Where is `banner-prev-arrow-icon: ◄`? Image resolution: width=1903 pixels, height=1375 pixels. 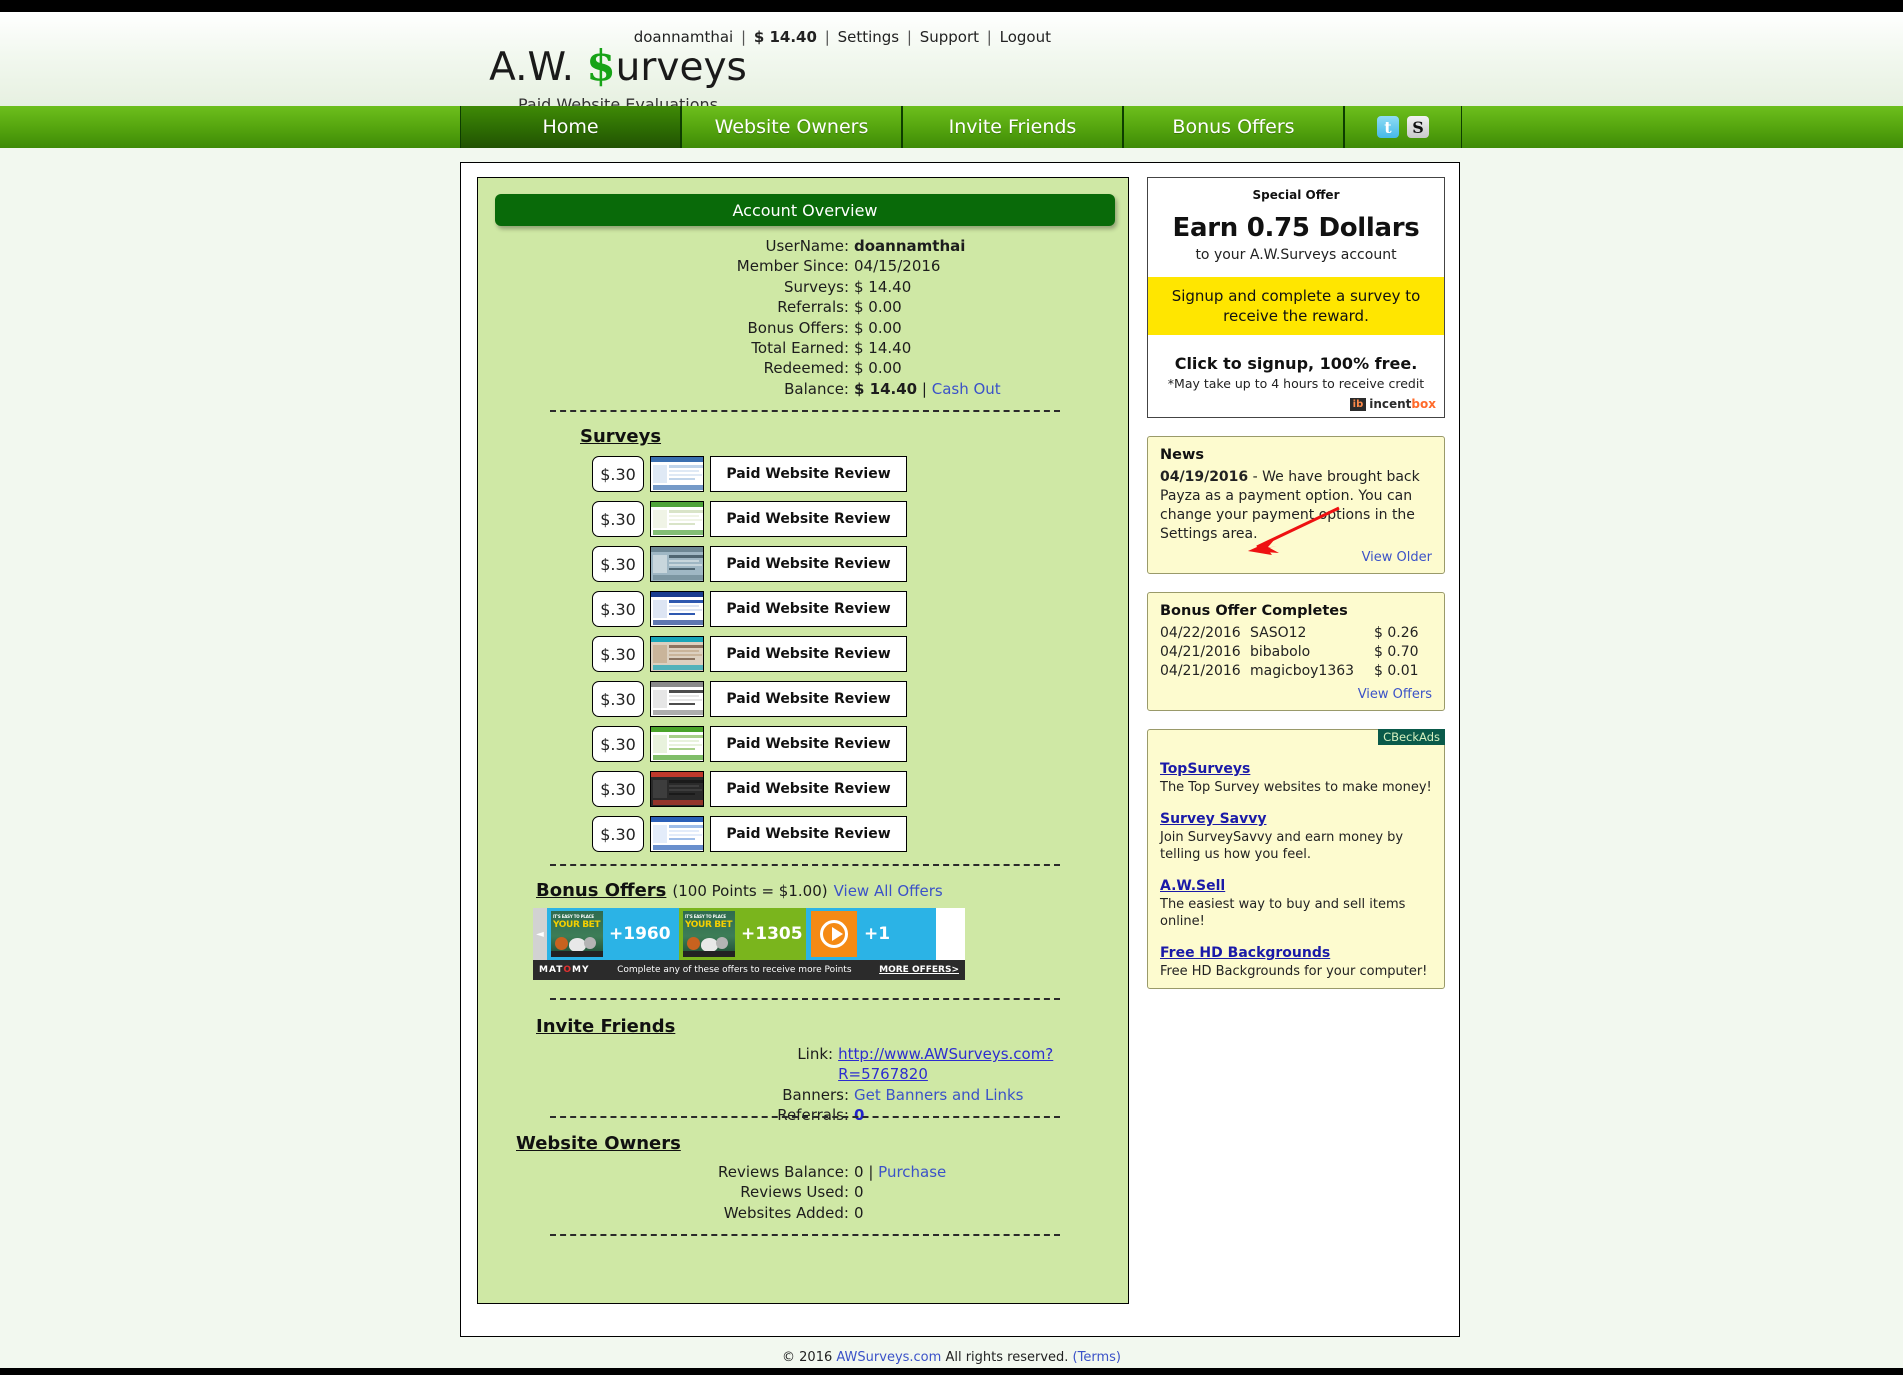 banner-prev-arrow-icon: ◄ is located at coordinates (540, 934).